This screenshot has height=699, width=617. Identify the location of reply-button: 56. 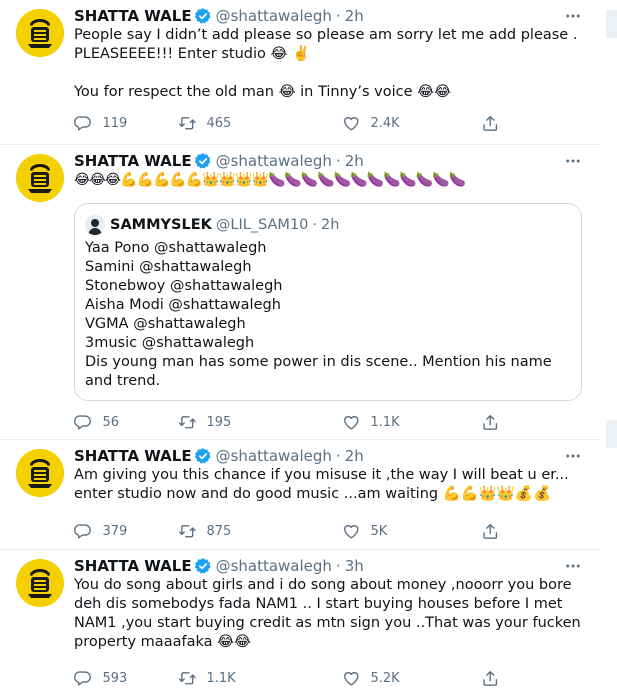
(96, 422).